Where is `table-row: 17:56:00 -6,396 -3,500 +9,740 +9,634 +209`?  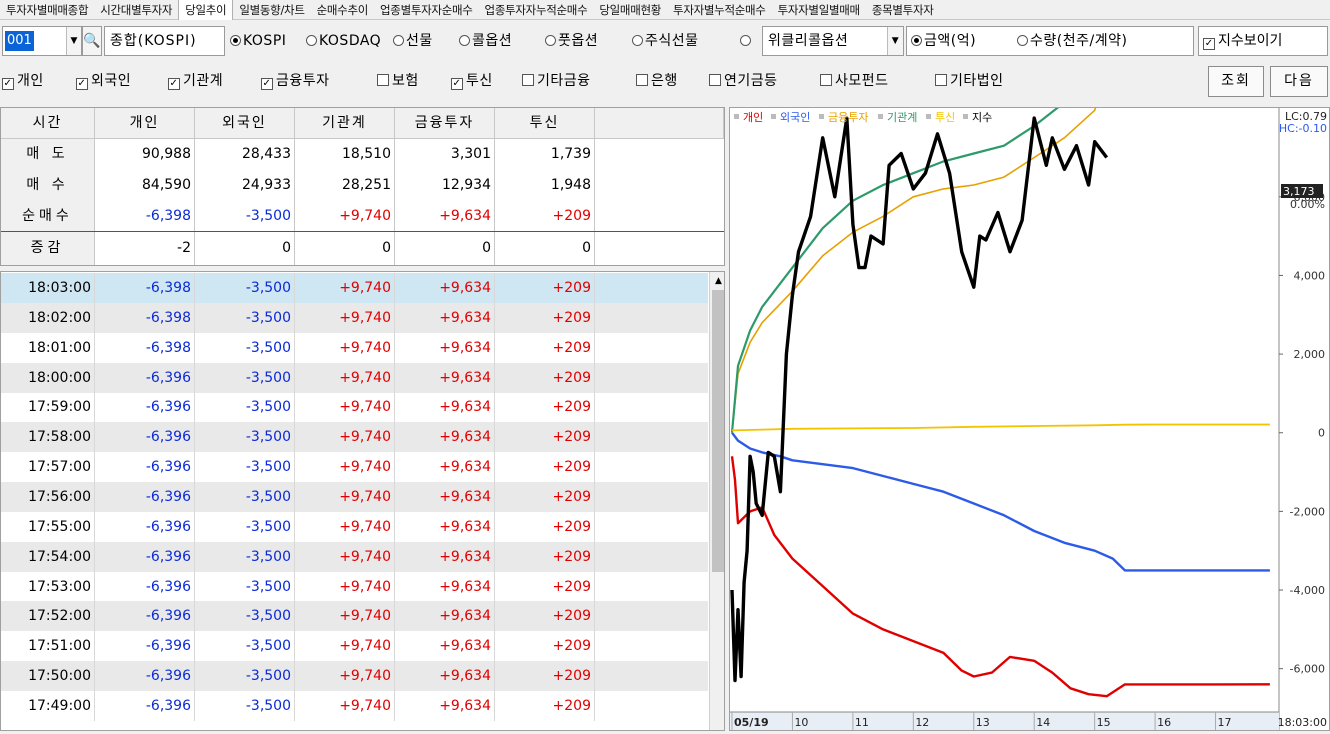 table-row: 17:56:00 -6,396 -3,500 +9,740 +9,634 +209 is located at coordinates (354, 496).